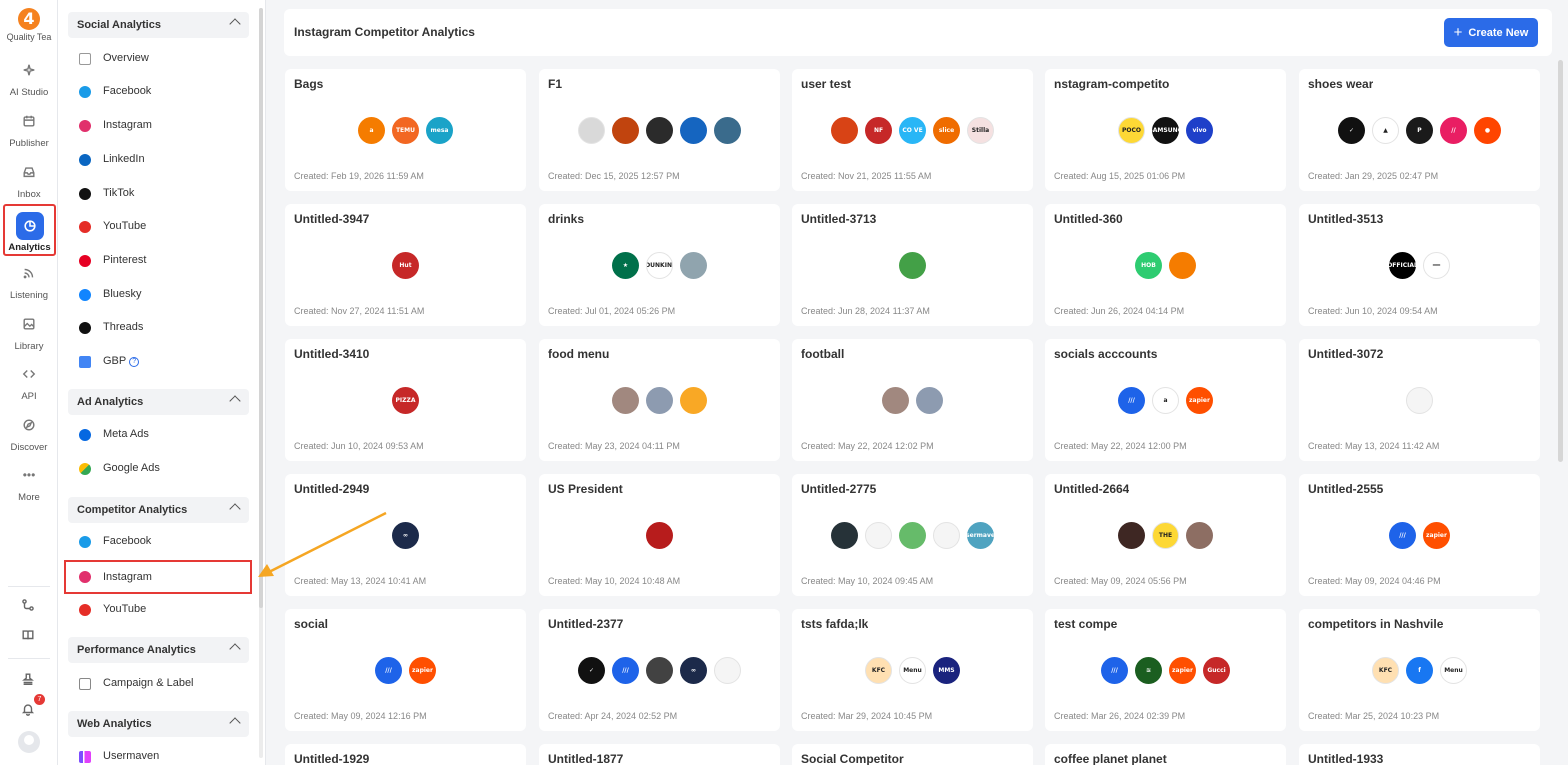 The image size is (1568, 765). What do you see at coordinates (158, 328) in the screenshot?
I see `sidebar-item-threads: Threads` at bounding box center [158, 328].